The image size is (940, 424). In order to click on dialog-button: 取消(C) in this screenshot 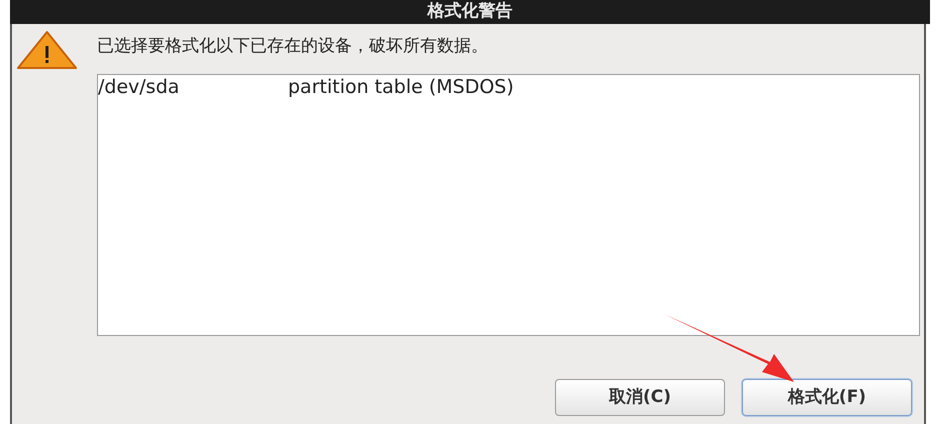, I will do `click(640, 397)`.